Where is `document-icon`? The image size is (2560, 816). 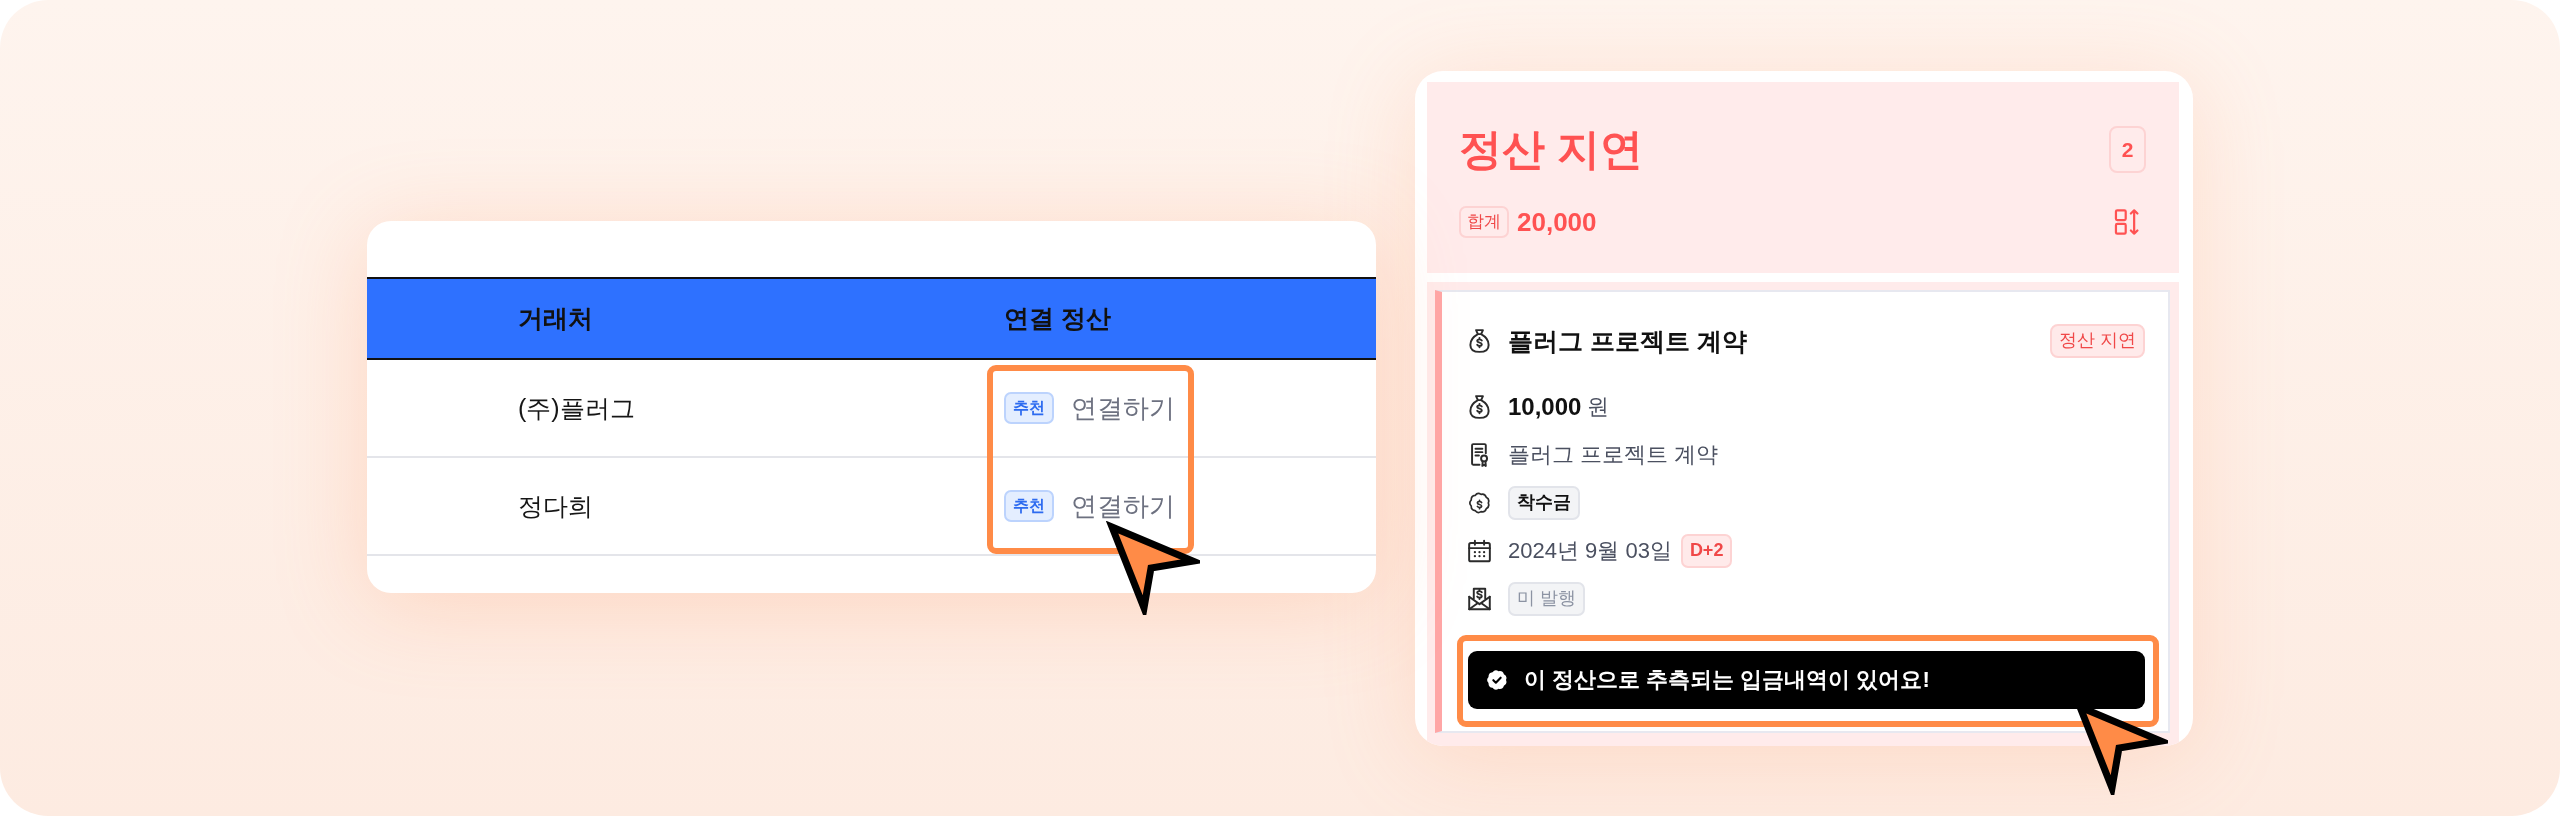 document-icon is located at coordinates (1479, 455).